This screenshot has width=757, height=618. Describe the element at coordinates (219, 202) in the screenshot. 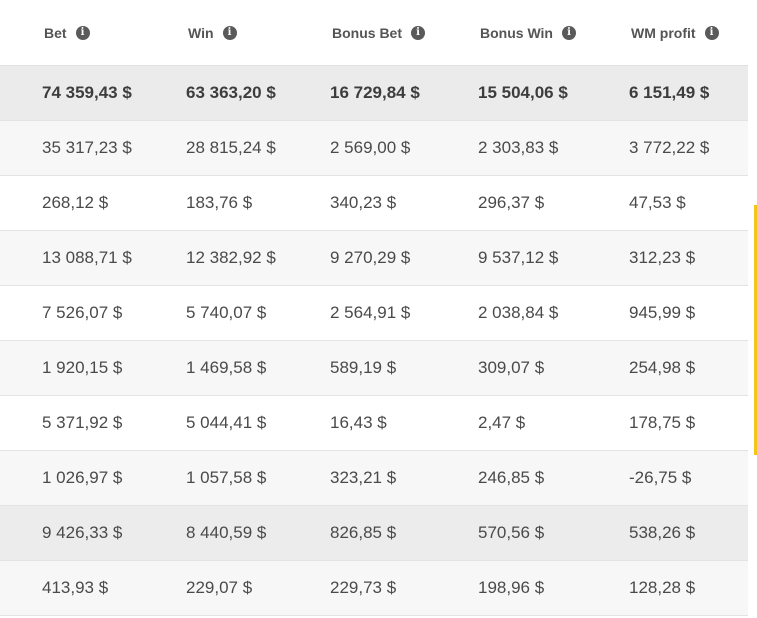

I see `cell-win: 183,76 $` at that location.